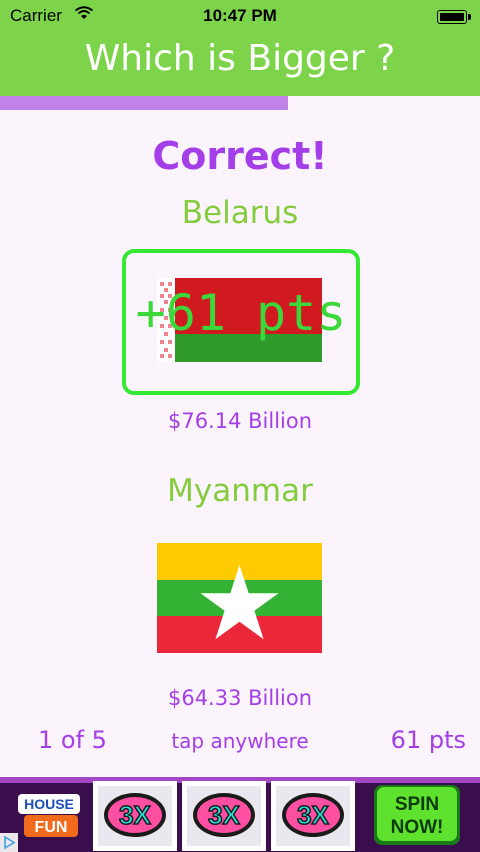 The image size is (480, 852). What do you see at coordinates (51, 827) in the screenshot?
I see `ad-logo-bottom-text: FUN` at bounding box center [51, 827].